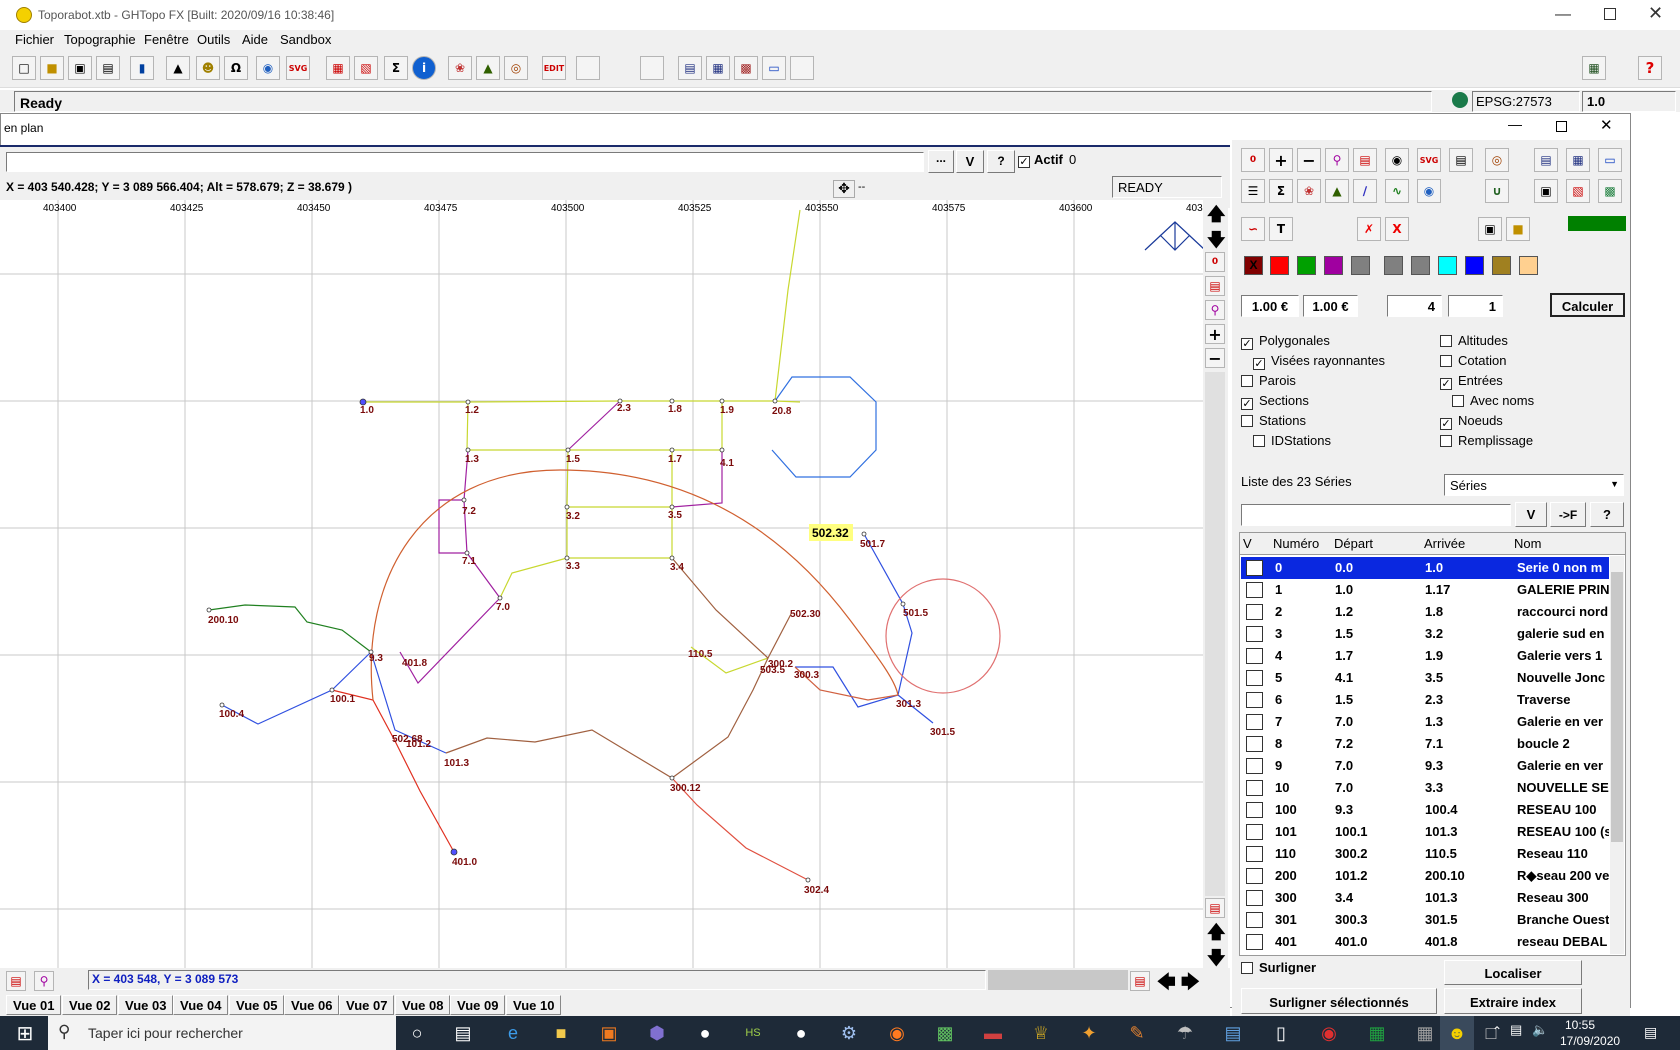  Describe the element at coordinates (1429, 160) in the screenshot. I see `rp-svg-icon: SVG` at that location.